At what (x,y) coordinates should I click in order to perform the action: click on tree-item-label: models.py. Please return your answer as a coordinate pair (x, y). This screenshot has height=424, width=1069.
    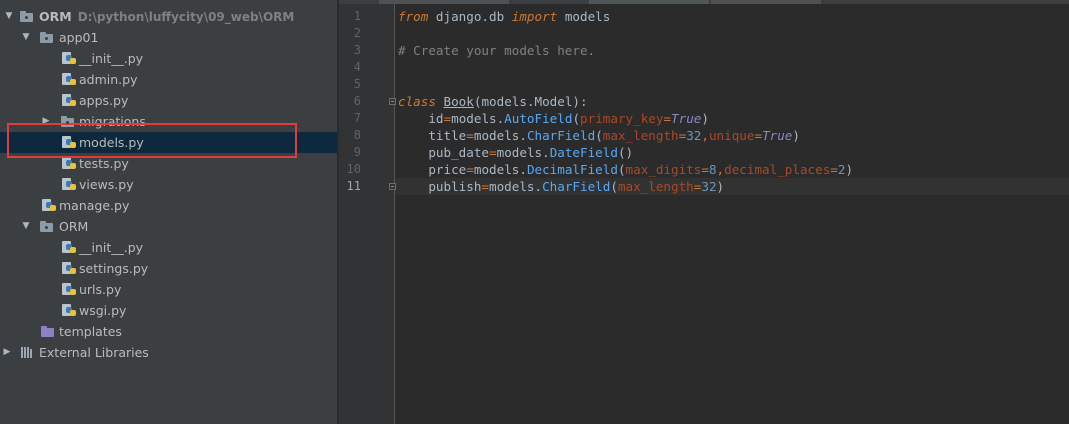
    Looking at the image, I should click on (111, 142).